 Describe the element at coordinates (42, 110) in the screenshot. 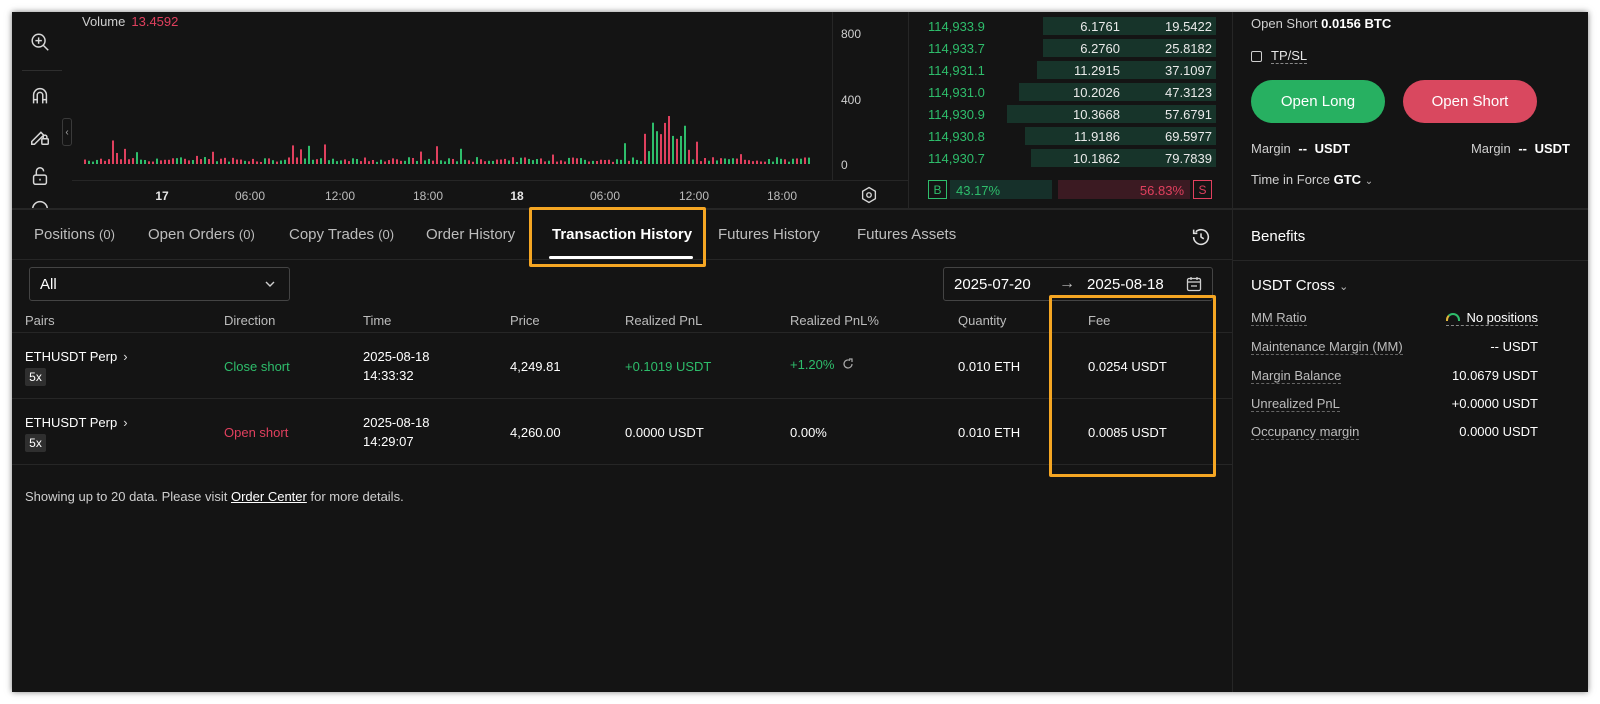

I see `drawing-toolbar: ‹` at that location.